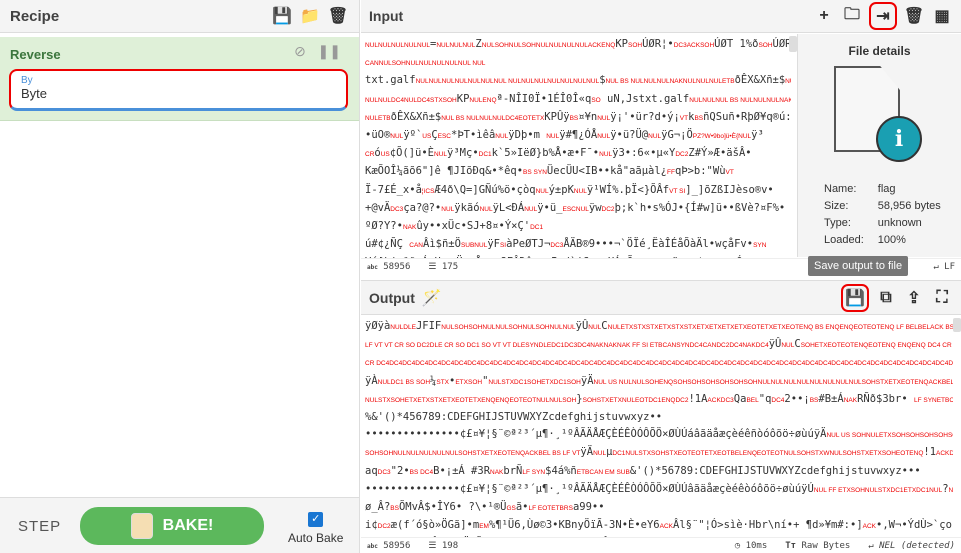  What do you see at coordinates (879, 51) in the screenshot?
I see `file-details-title: File details` at bounding box center [879, 51].